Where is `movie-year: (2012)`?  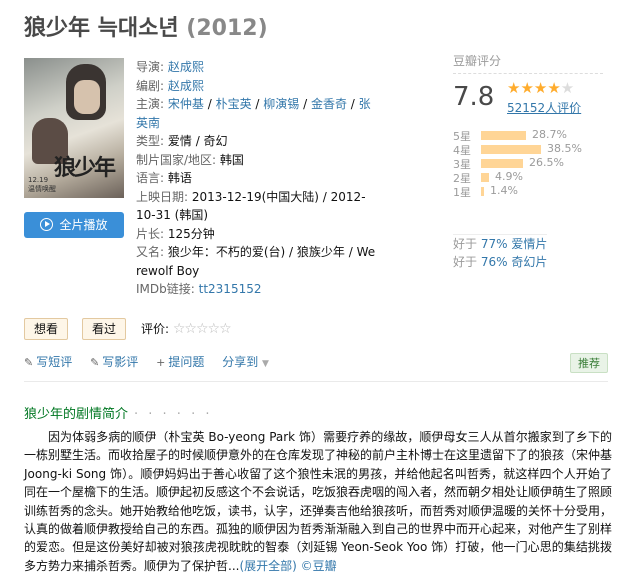
movie-year: (2012) is located at coordinates (227, 28).